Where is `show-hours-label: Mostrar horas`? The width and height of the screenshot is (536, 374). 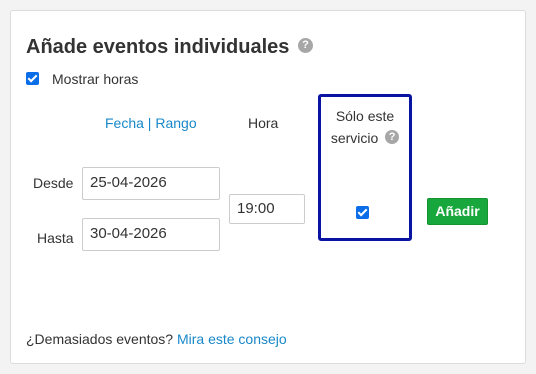
show-hours-label: Mostrar horas is located at coordinates (95, 79).